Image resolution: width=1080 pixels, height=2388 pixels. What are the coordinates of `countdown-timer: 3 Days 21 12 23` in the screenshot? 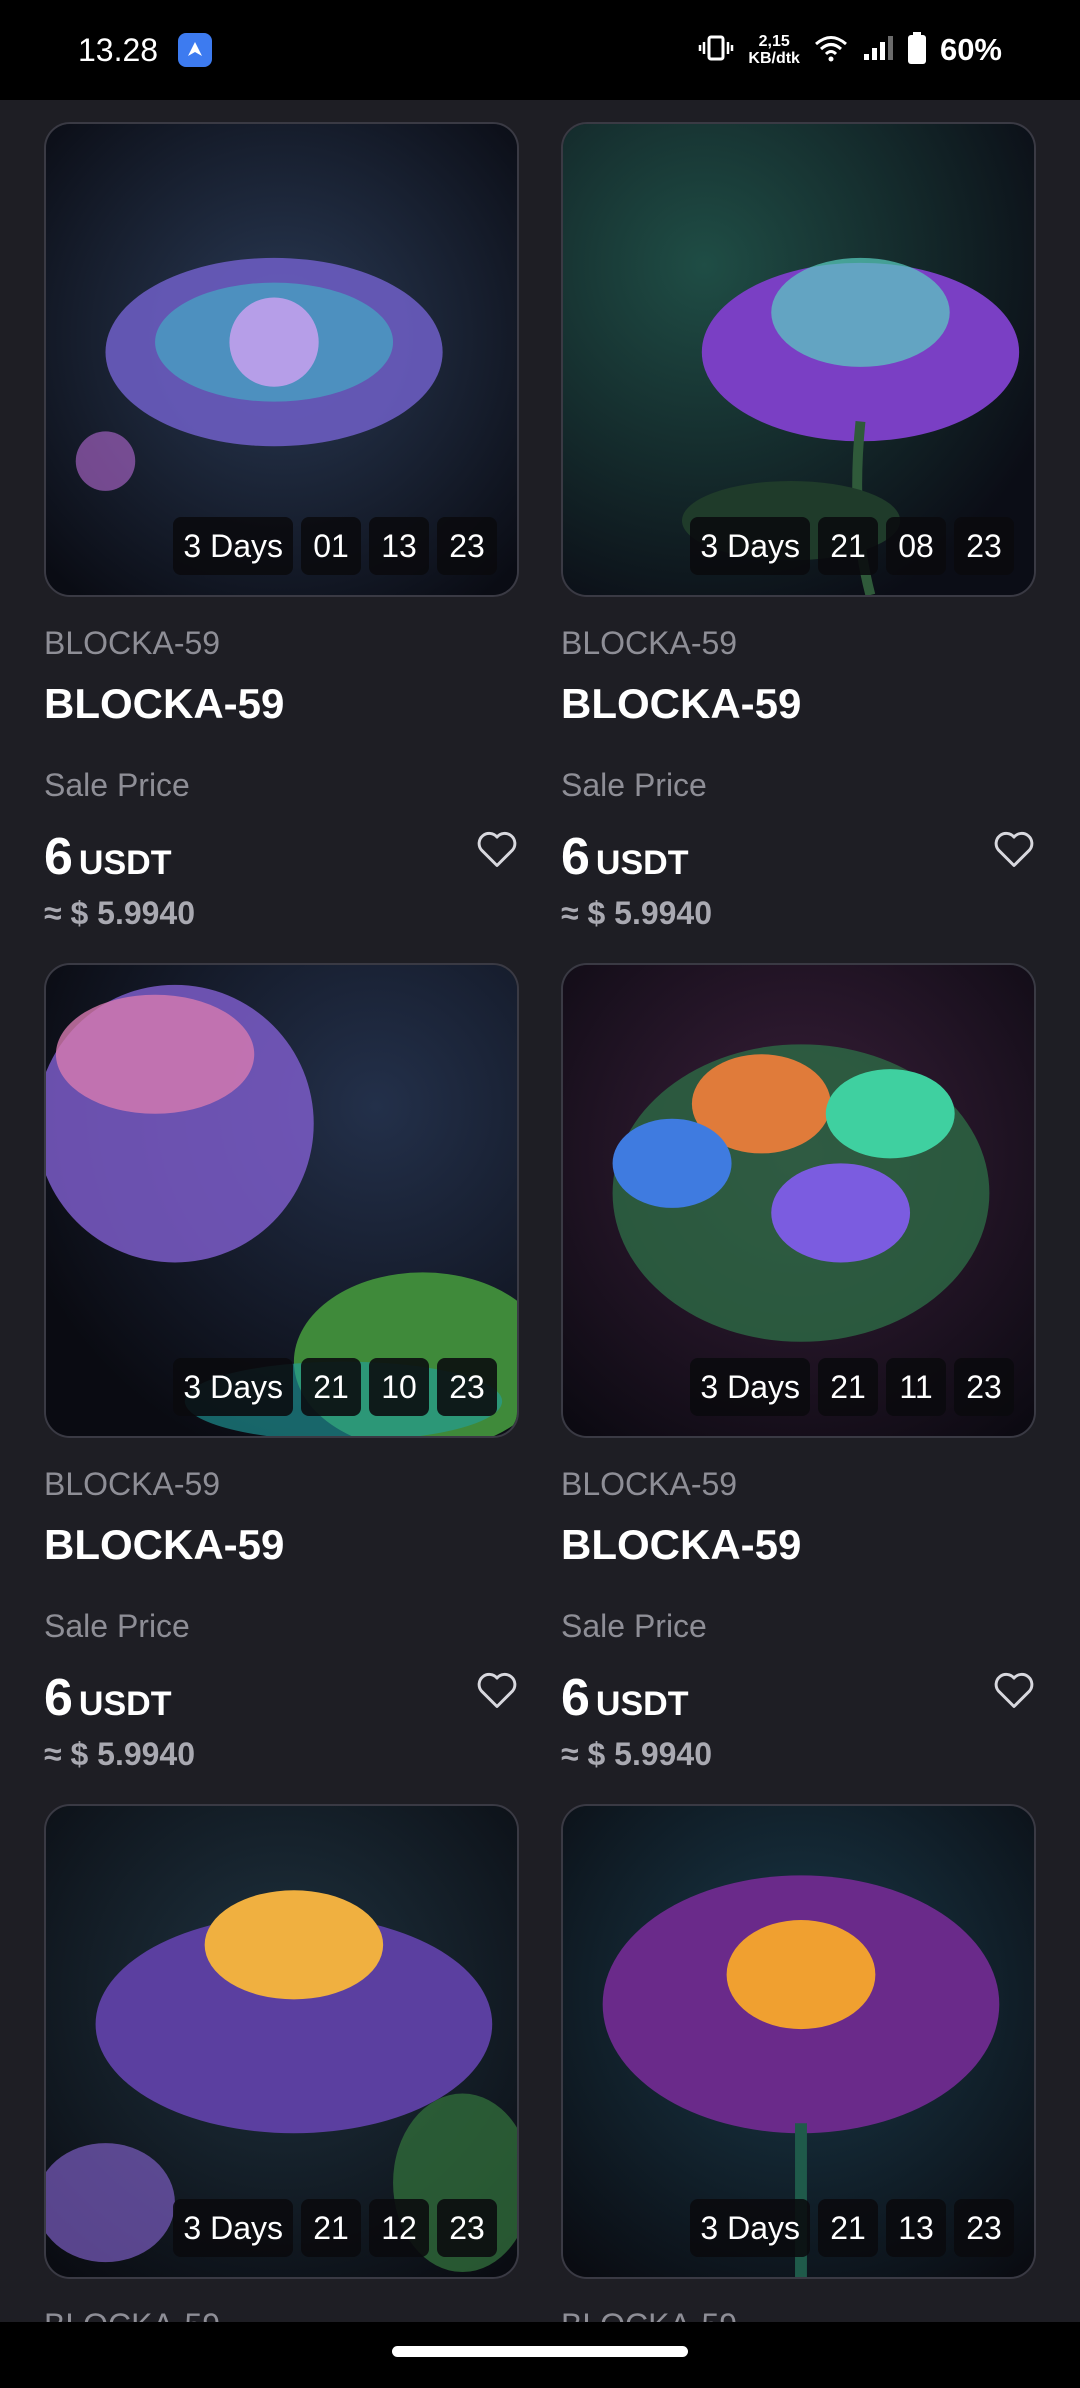 It's located at (335, 2228).